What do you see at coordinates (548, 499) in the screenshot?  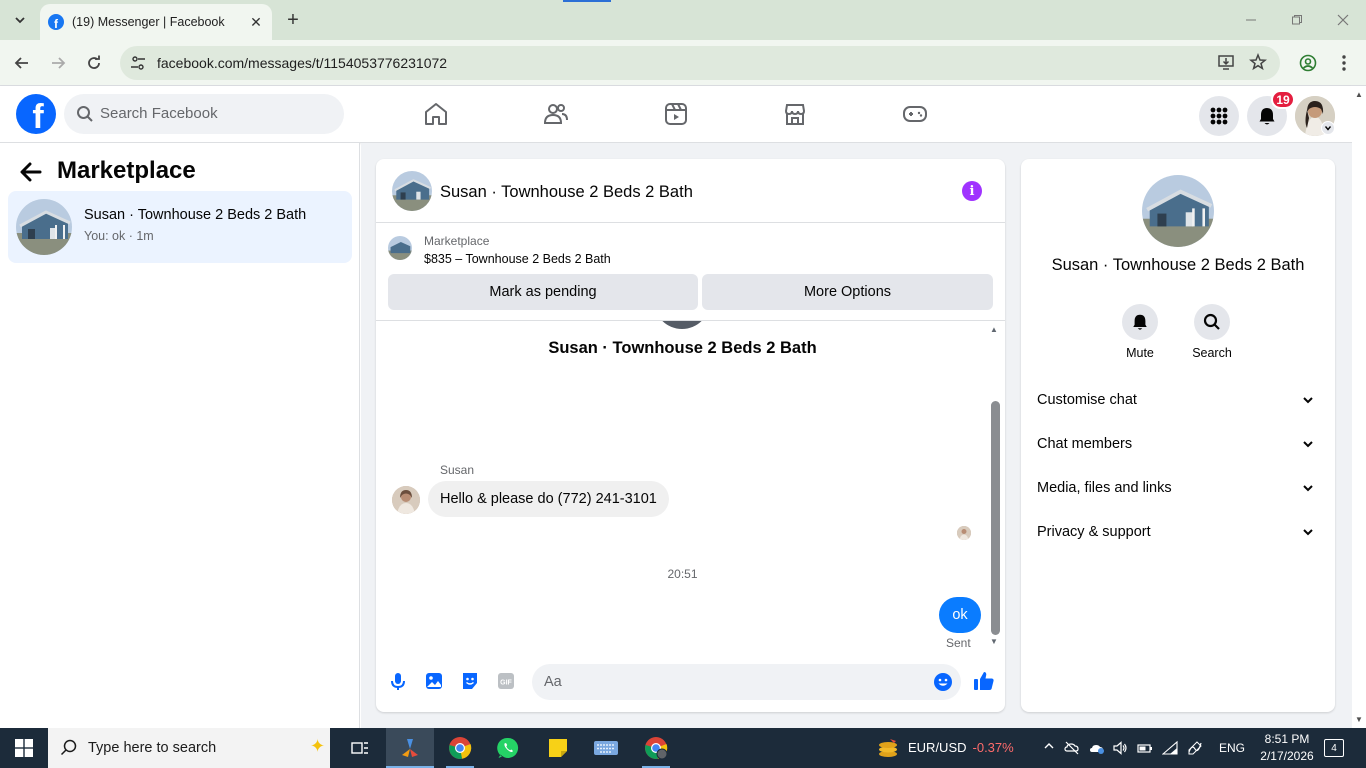 I see `incoming-message-bubble: Hello & please do (772) 241-3101` at bounding box center [548, 499].